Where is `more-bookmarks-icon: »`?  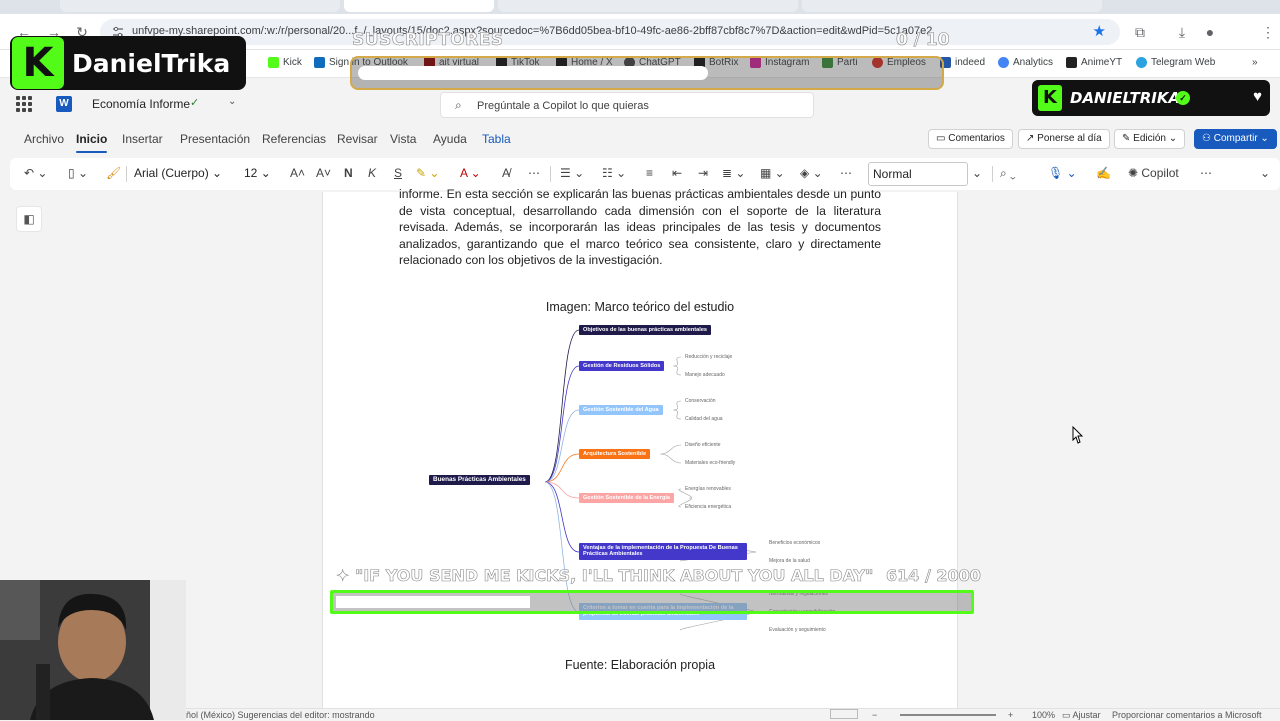
more-bookmarks-icon: » is located at coordinates (1255, 62).